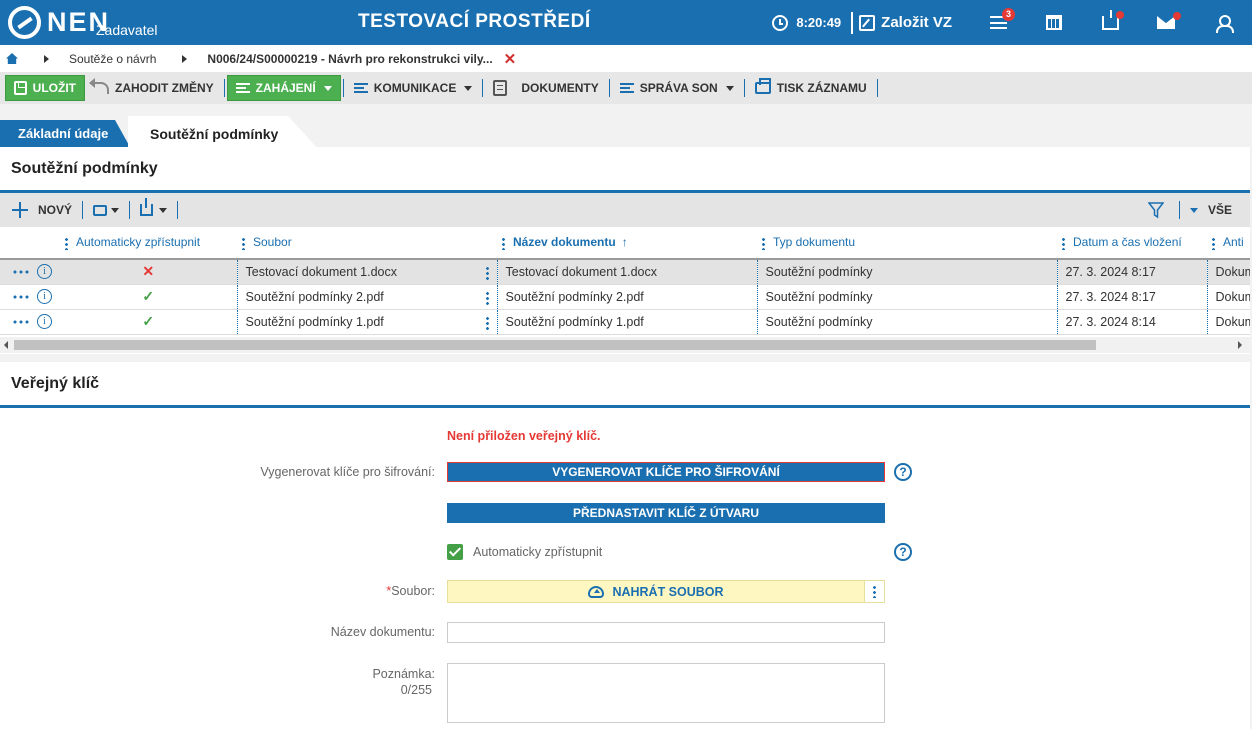  I want to click on add-icon, so click(20, 210).